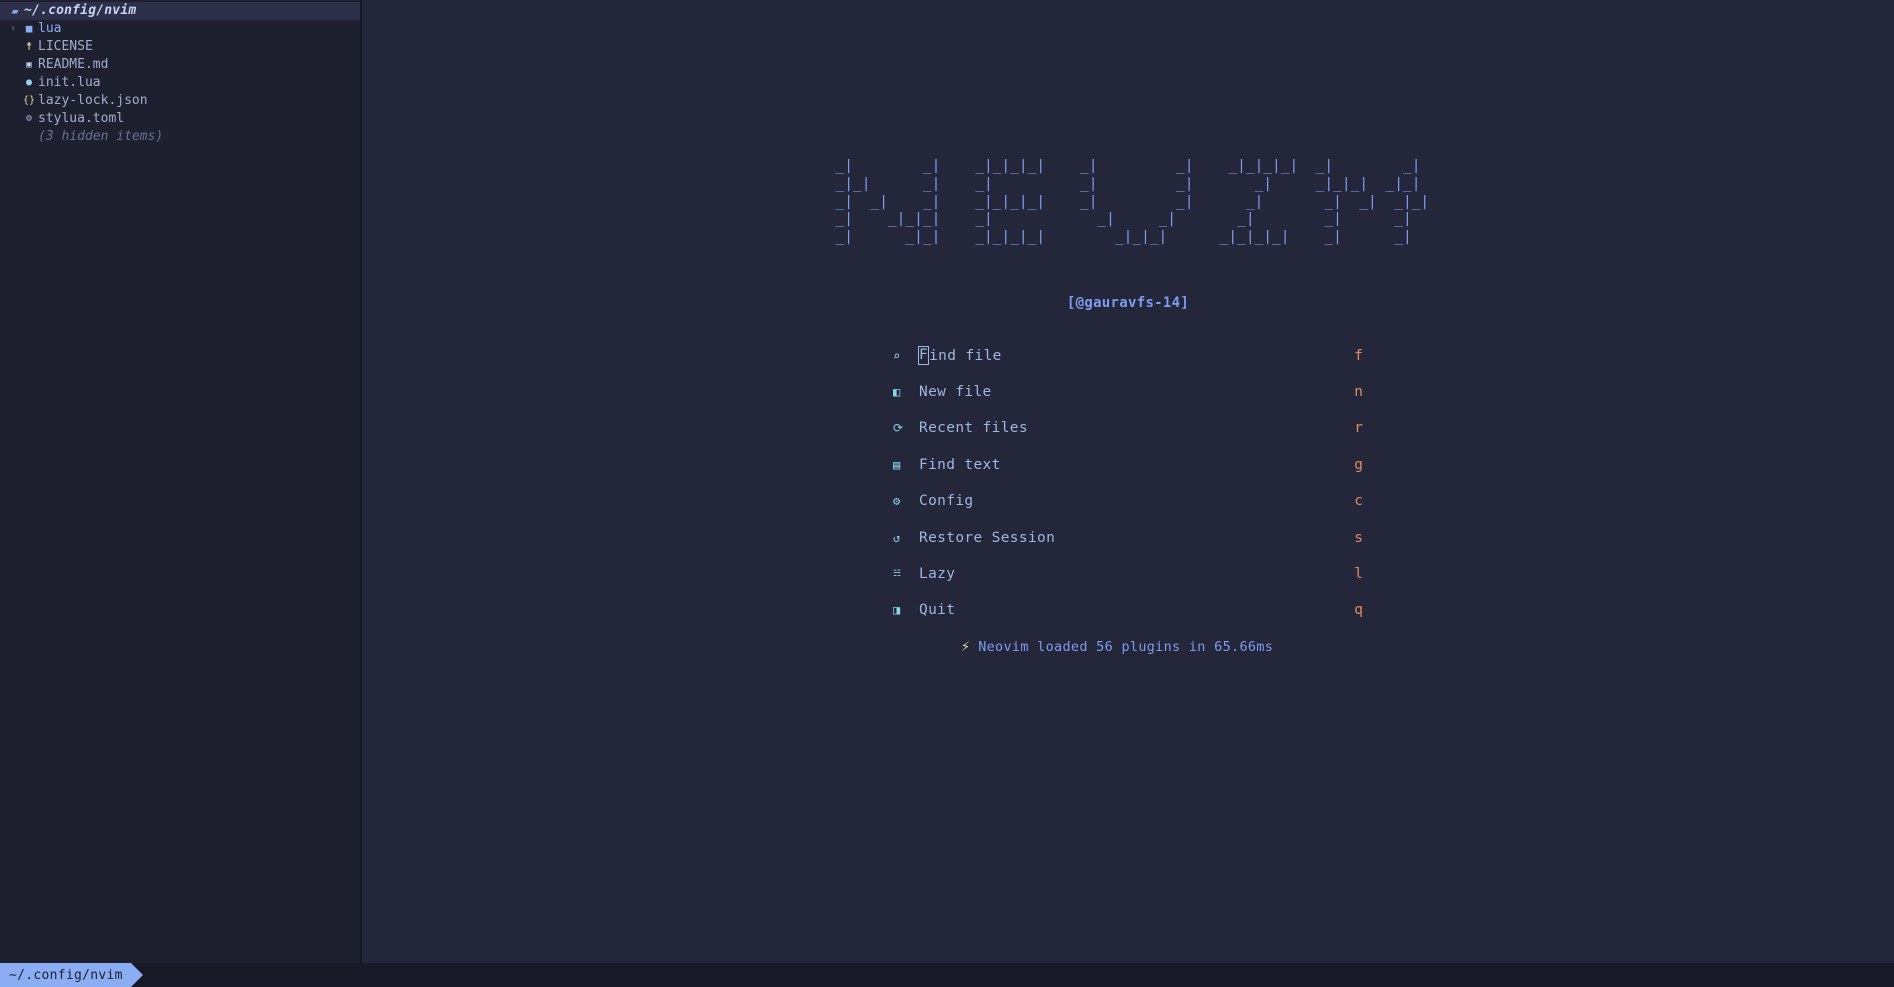  Describe the element at coordinates (897, 573) in the screenshot. I see `lazy-icon: ☵` at that location.